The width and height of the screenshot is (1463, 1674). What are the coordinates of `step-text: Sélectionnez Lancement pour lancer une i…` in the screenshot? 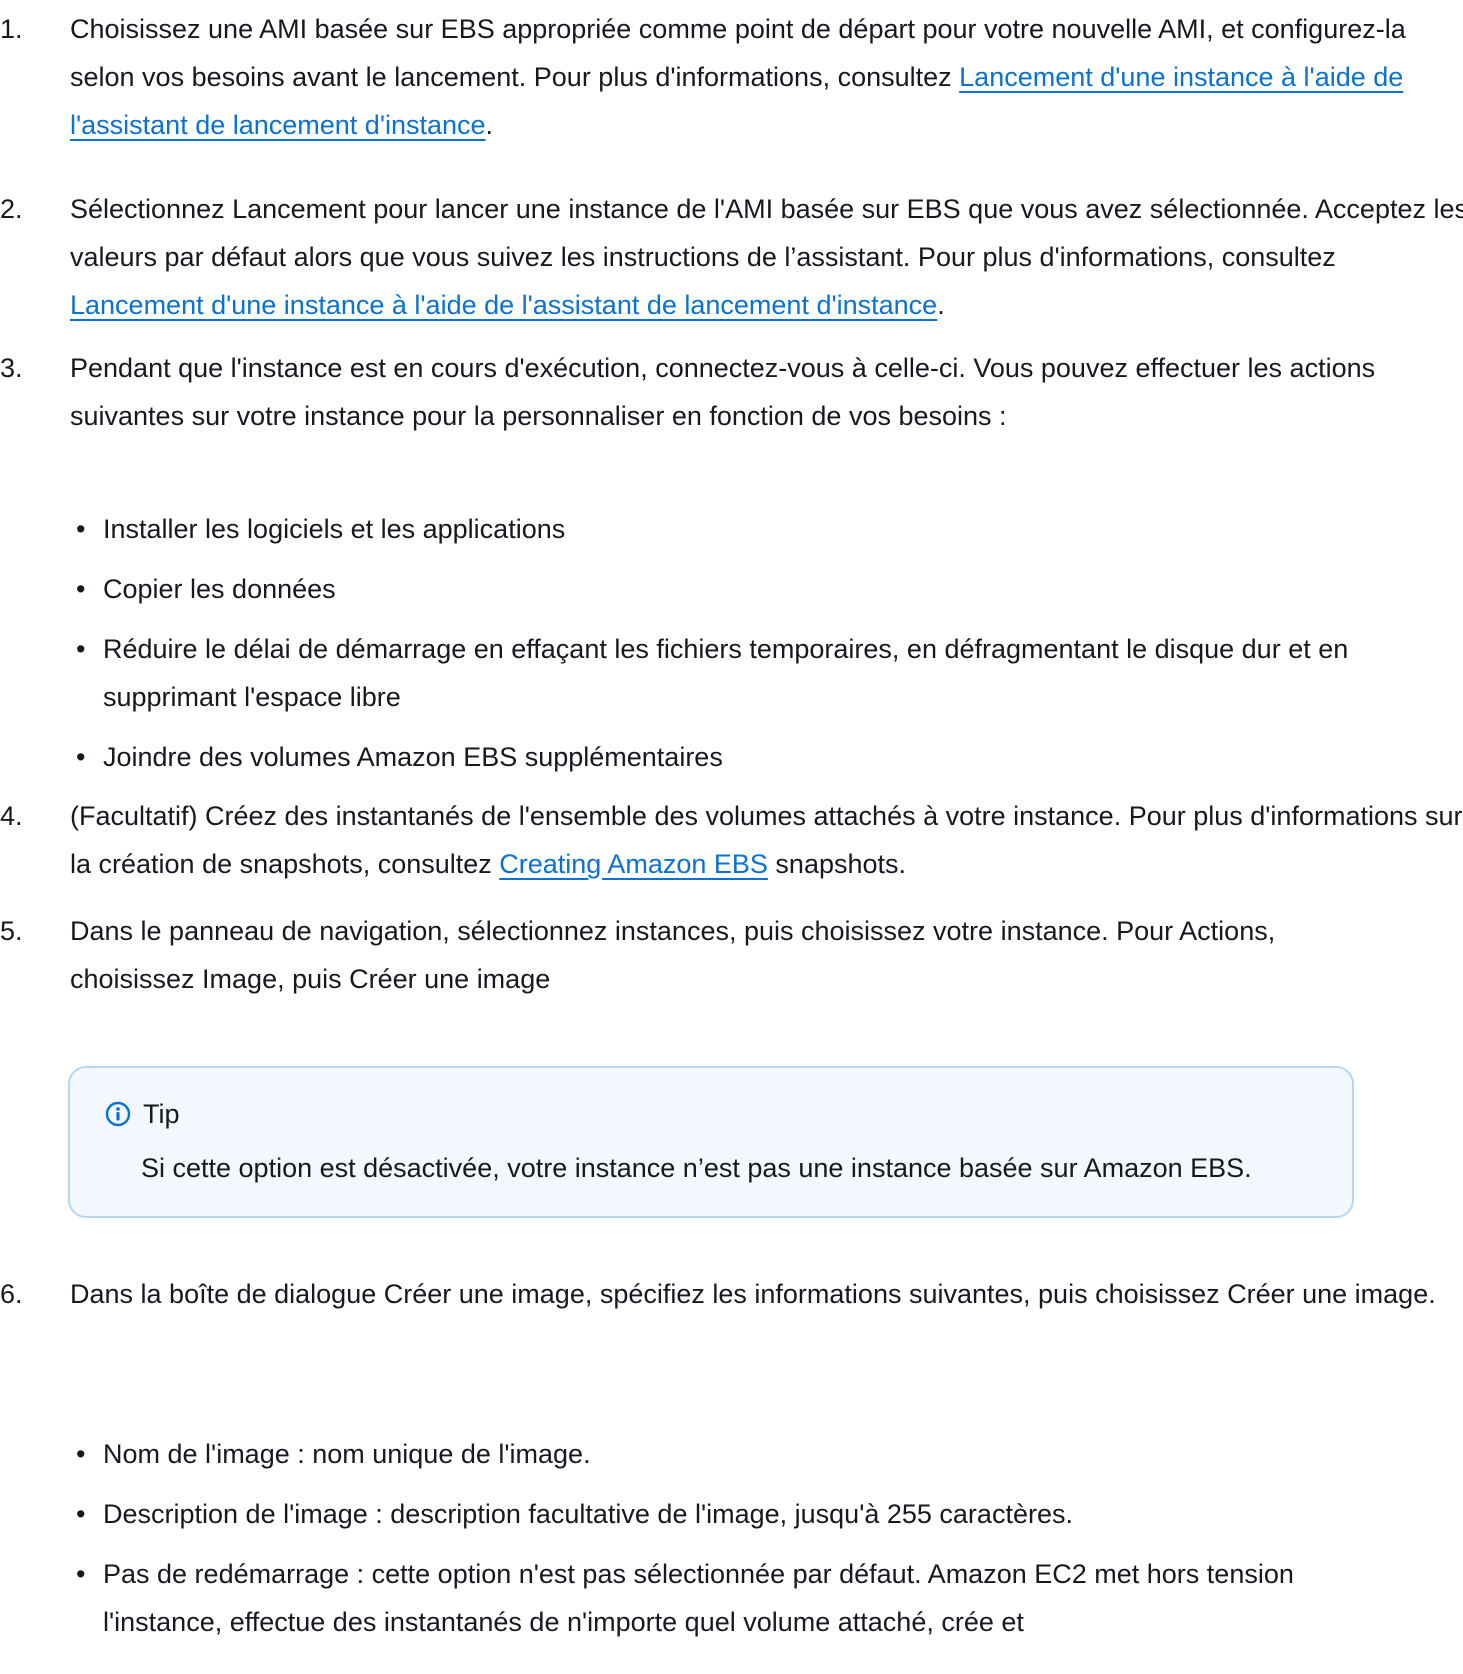 It's located at (766, 257).